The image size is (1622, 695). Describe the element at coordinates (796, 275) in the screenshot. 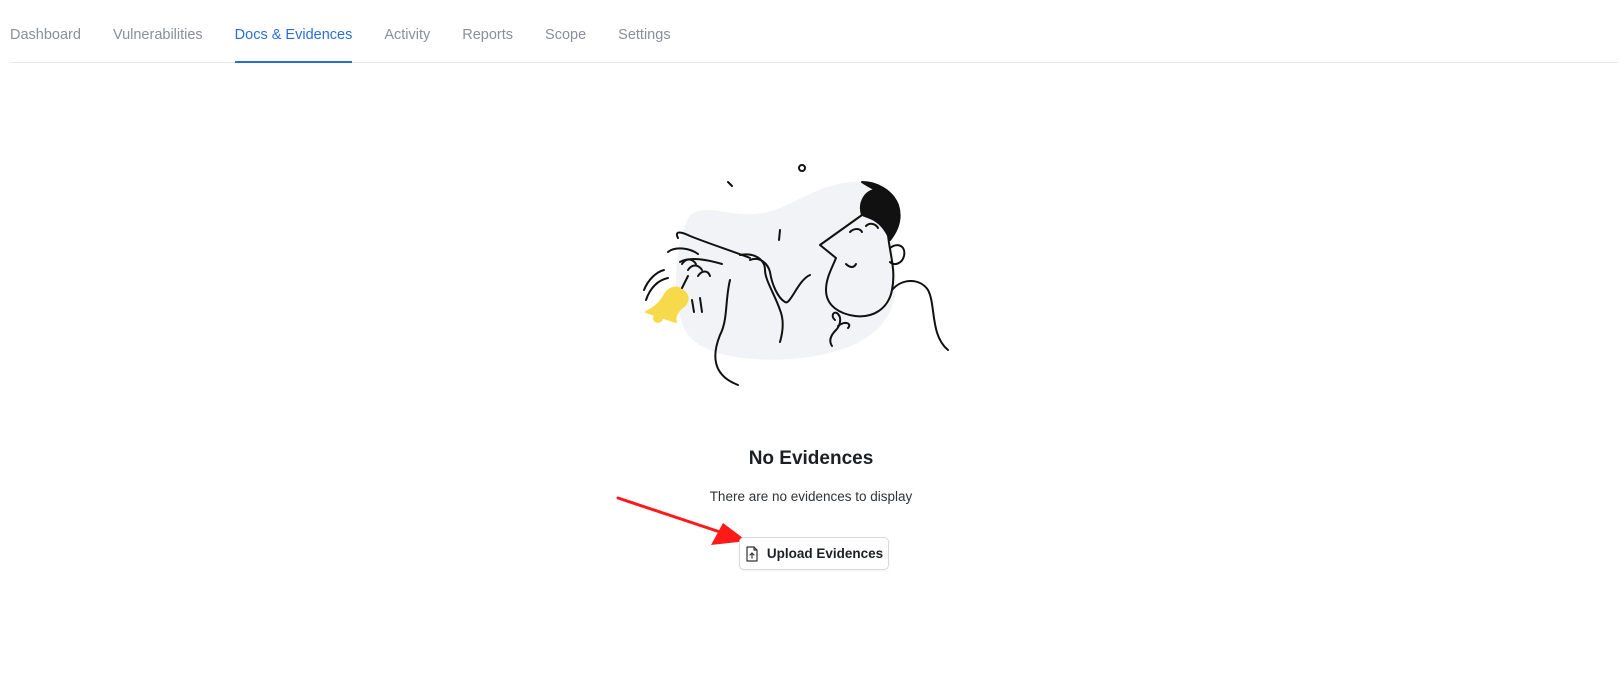

I see `person-ringing-bell-illustration` at that location.